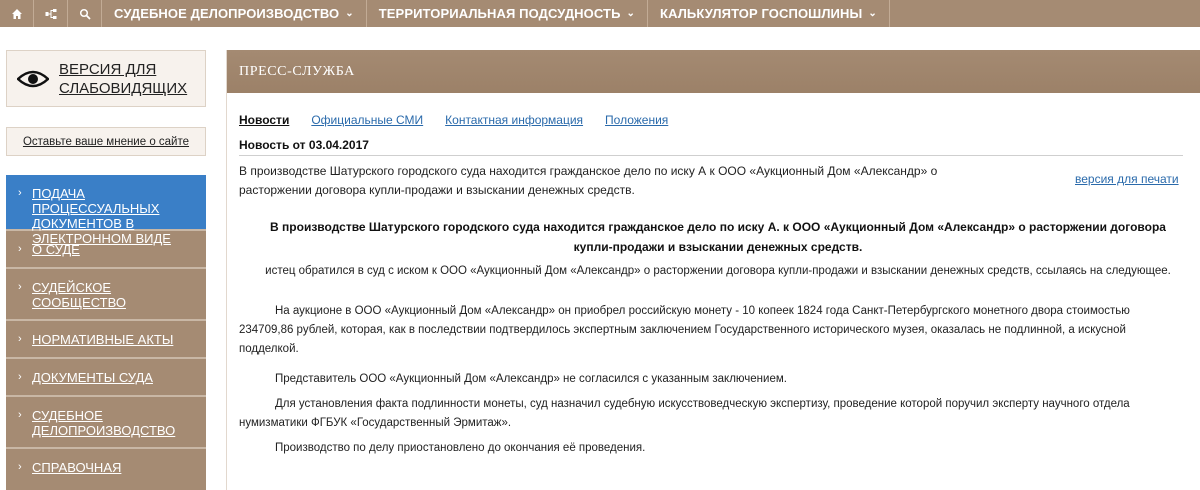 The image size is (1200, 490). I want to click on top-menu-court-proceedings: СУДЕБНОЕ ДЕЛОПРОИЗВОДСТВО ⌄, so click(234, 13).